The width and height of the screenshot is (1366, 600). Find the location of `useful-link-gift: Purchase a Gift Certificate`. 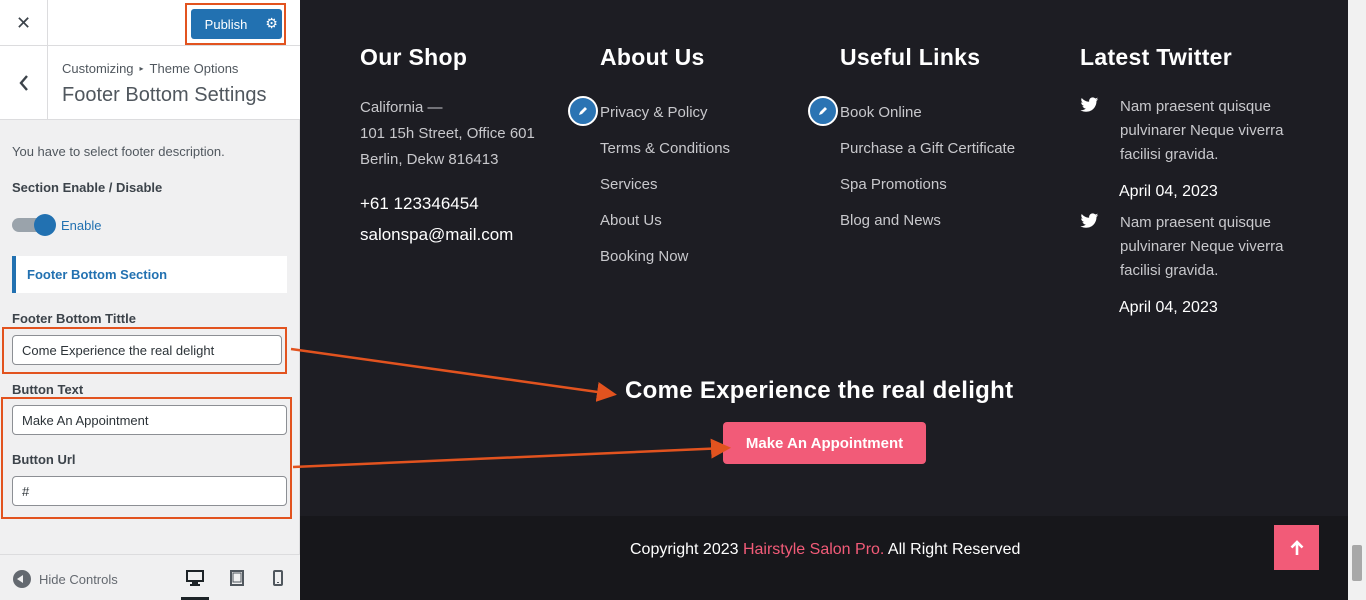

useful-link-gift: Purchase a Gift Certificate is located at coordinates (927, 148).